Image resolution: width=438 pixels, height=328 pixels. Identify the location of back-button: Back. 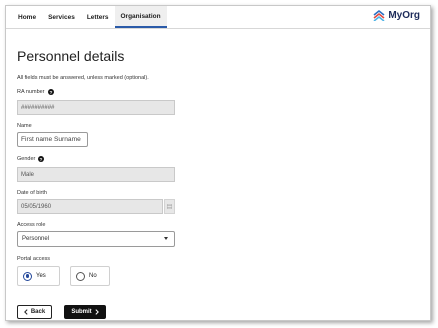
(34, 312).